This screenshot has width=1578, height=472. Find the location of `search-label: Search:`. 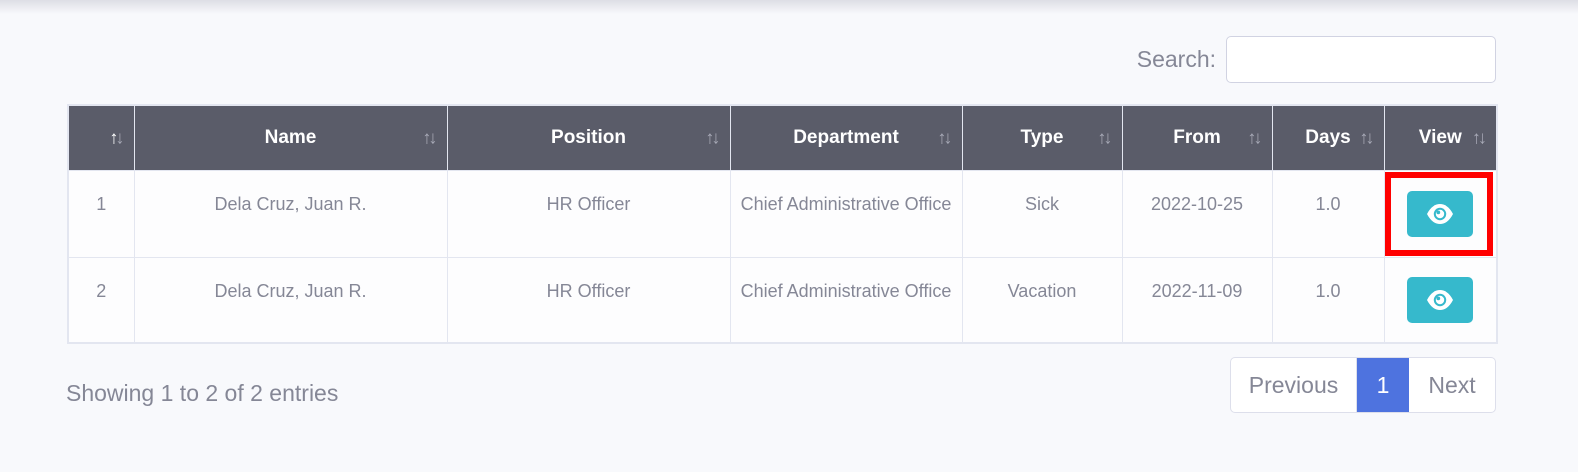

search-label: Search: is located at coordinates (1176, 59).